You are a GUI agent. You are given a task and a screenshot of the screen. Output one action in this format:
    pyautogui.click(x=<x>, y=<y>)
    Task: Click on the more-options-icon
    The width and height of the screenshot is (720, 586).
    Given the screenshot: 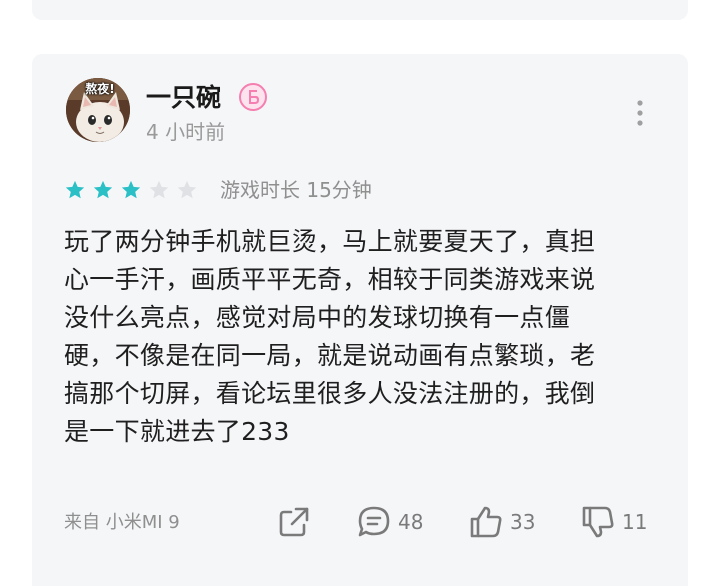 What is the action you would take?
    pyautogui.click(x=640, y=113)
    